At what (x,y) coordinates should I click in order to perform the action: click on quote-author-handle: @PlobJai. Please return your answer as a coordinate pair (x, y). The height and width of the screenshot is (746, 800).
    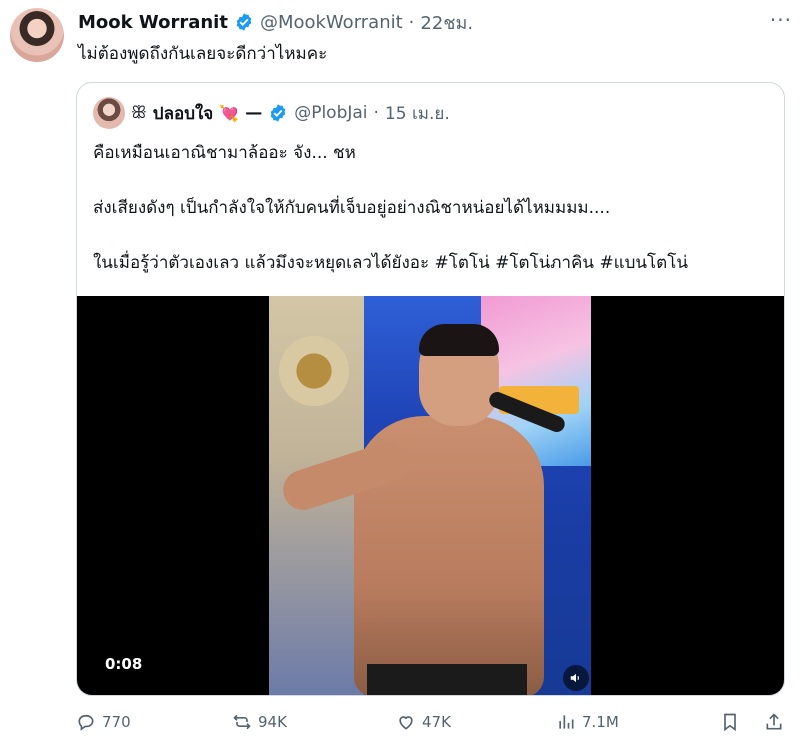
    Looking at the image, I should click on (330, 113).